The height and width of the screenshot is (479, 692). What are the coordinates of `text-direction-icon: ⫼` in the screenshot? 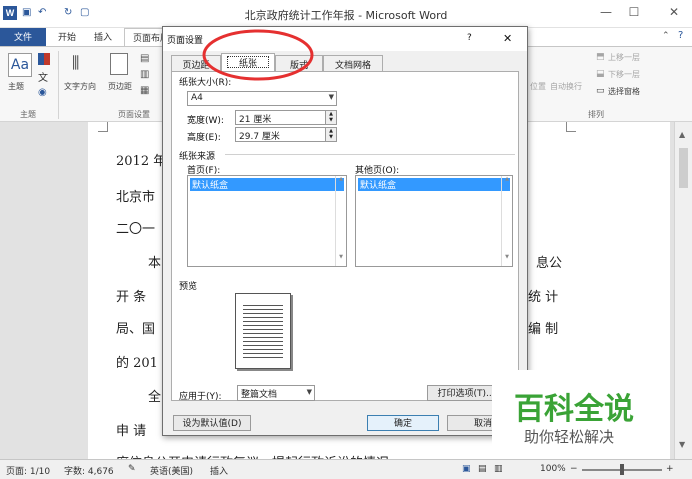 It's located at (75, 63).